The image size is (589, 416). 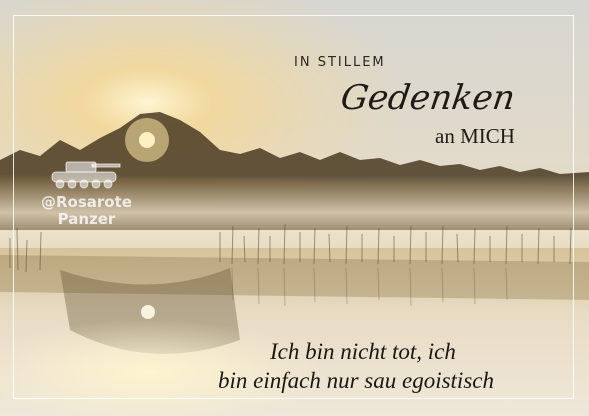 I want to click on heading-script: Gedenken, so click(x=428, y=98).